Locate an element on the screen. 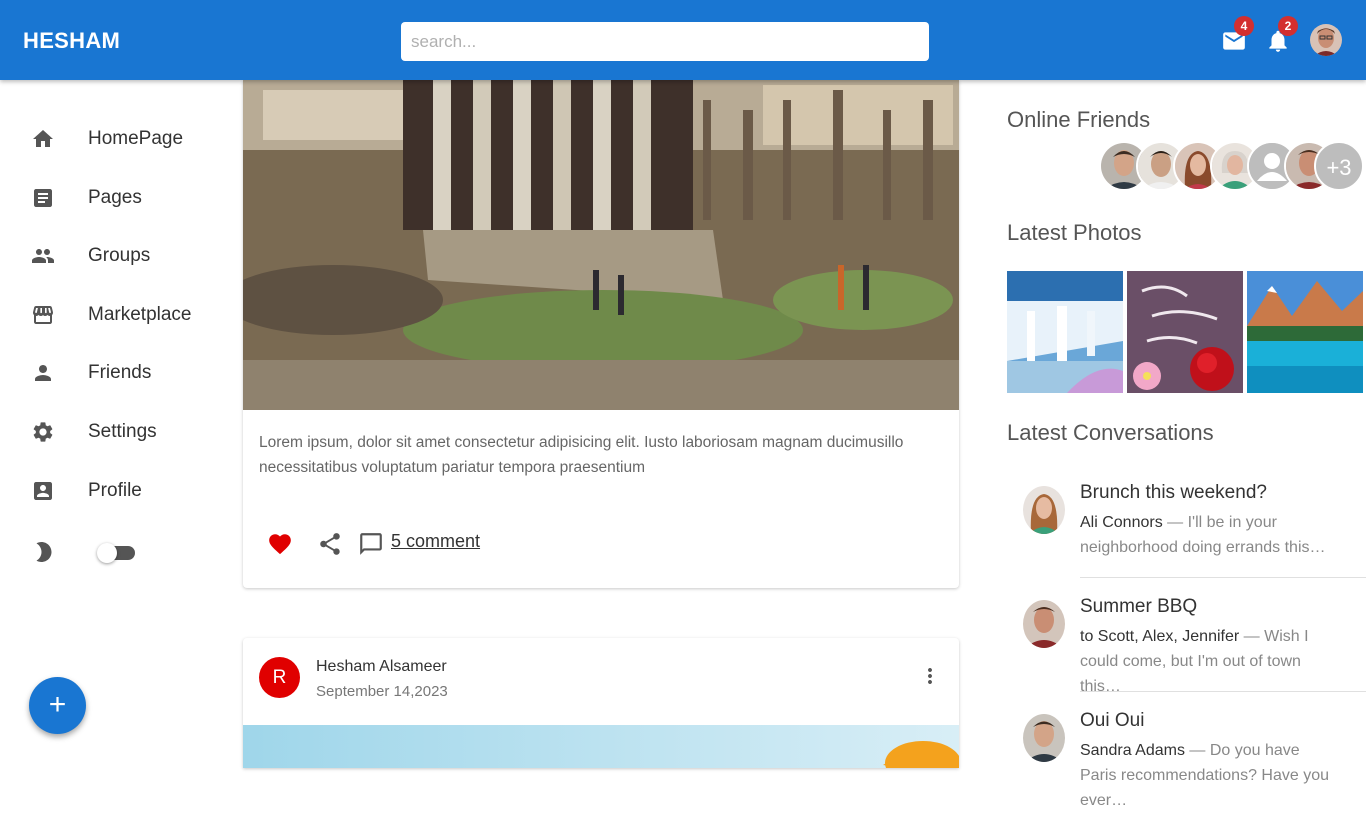 The height and width of the screenshot is (822, 1366). gear-icon is located at coordinates (43, 432).